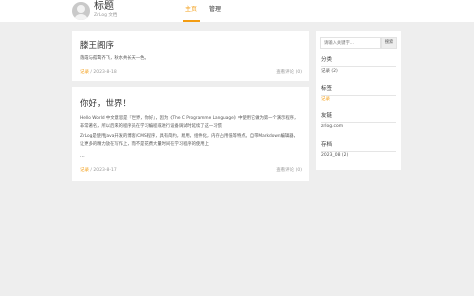  I want to click on avatar, so click(81, 11).